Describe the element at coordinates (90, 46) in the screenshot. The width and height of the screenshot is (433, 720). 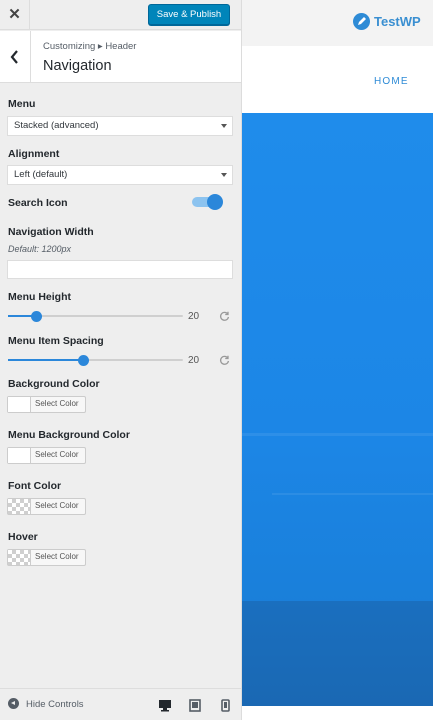
I see `breadcrumb: Customizing ▸ Header` at that location.